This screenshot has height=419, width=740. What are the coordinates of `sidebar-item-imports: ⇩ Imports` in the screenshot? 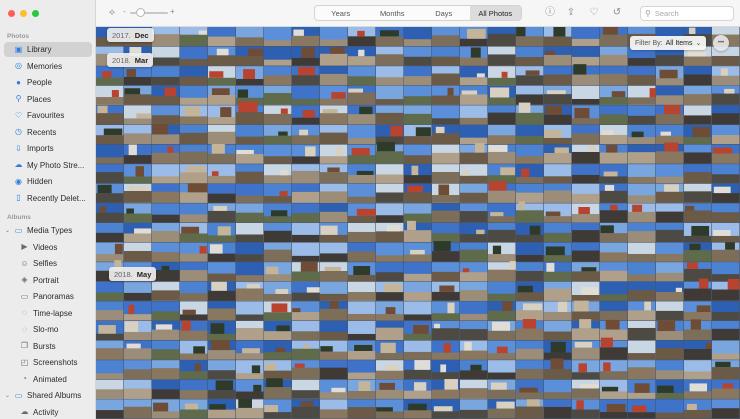 It's located at (48, 148).